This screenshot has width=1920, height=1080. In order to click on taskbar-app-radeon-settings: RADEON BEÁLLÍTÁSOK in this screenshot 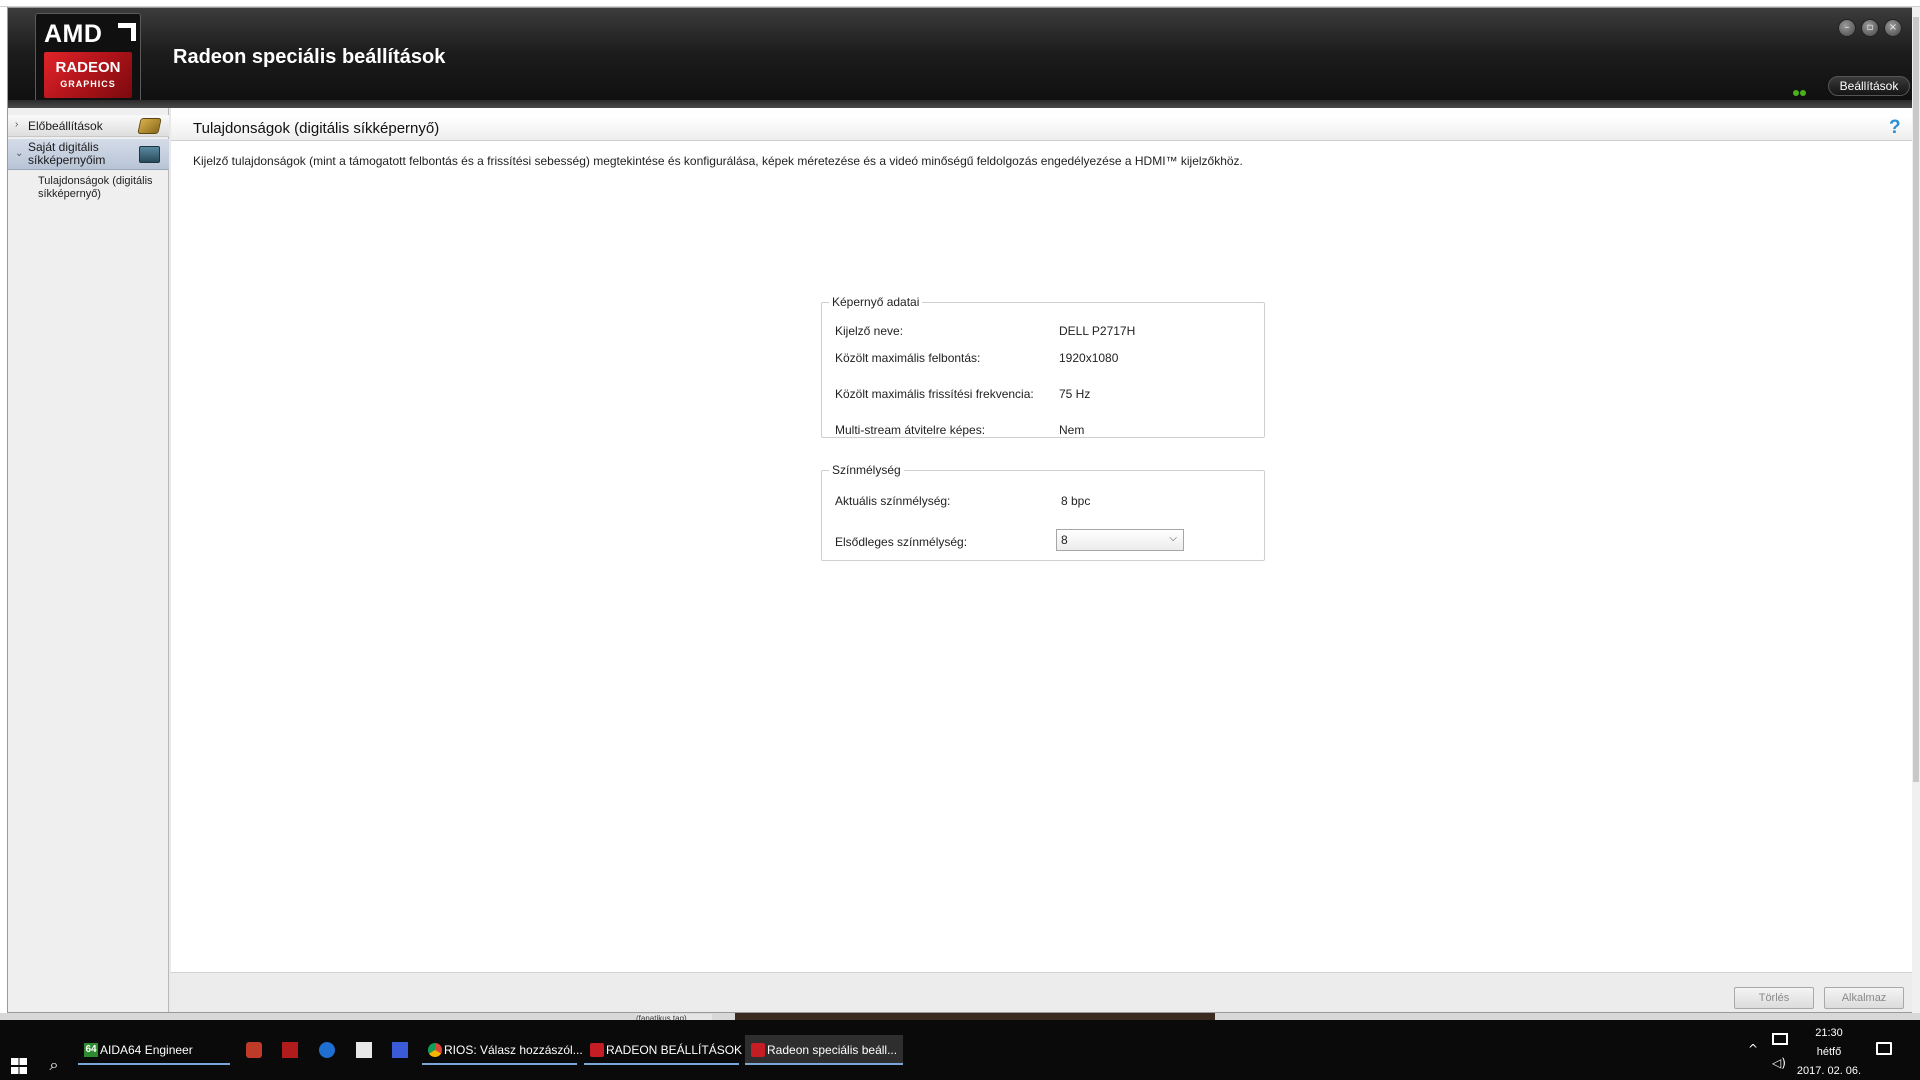, I will do `click(663, 1050)`.